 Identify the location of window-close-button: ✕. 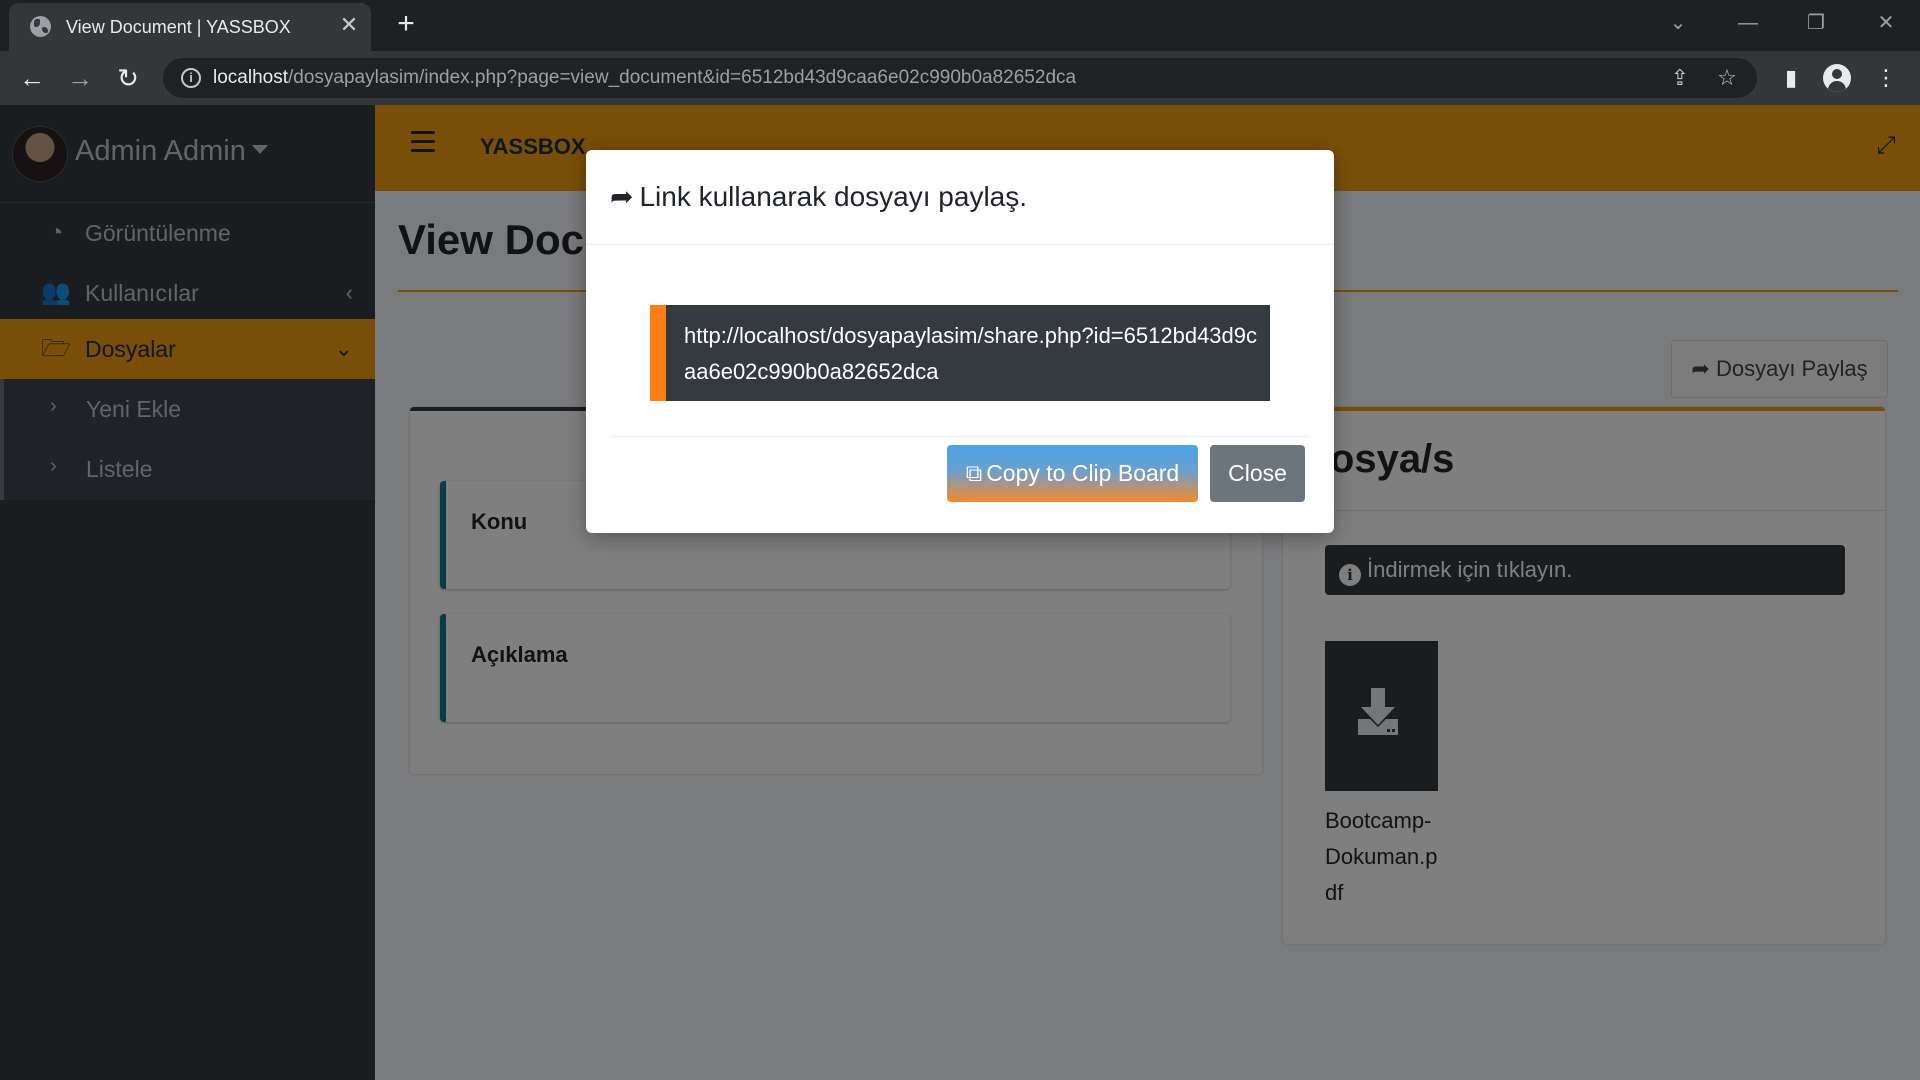
(1886, 23).